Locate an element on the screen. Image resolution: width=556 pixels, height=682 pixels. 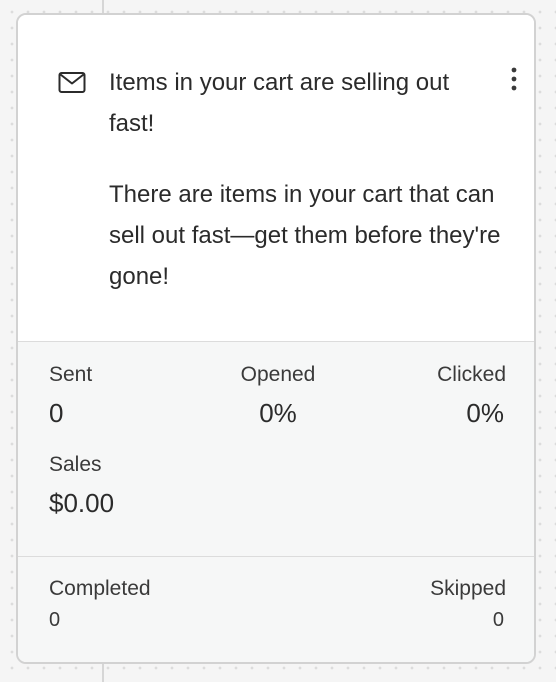
step-footer: Completed 0 Skipped 0 is located at coordinates (276, 609).